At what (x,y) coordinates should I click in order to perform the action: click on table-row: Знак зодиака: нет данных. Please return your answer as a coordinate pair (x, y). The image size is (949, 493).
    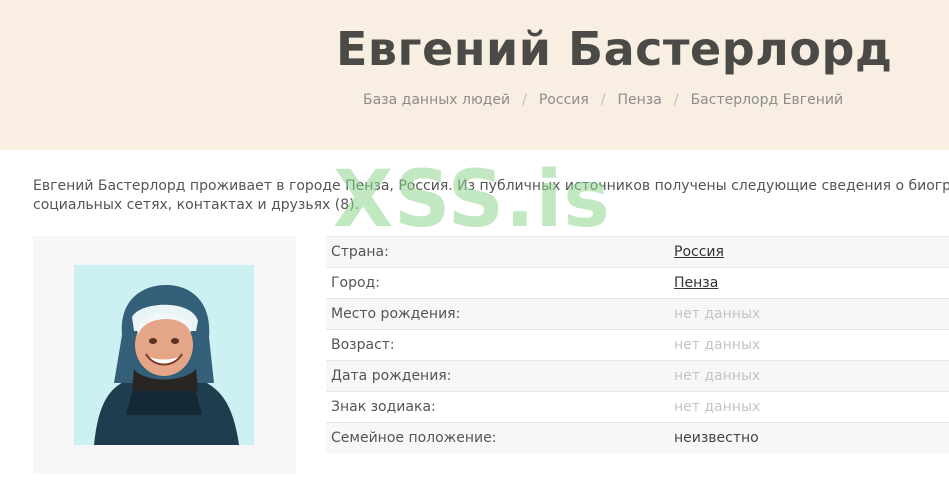
    Looking at the image, I should click on (637, 407).